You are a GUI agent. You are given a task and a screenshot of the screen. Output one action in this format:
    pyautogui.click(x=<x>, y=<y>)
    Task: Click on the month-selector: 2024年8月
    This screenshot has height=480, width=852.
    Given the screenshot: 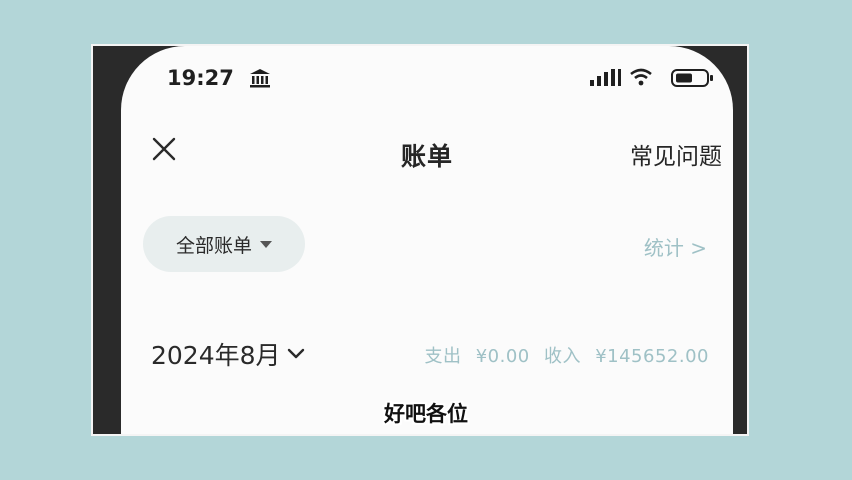 What is the action you would take?
    pyautogui.click(x=228, y=354)
    